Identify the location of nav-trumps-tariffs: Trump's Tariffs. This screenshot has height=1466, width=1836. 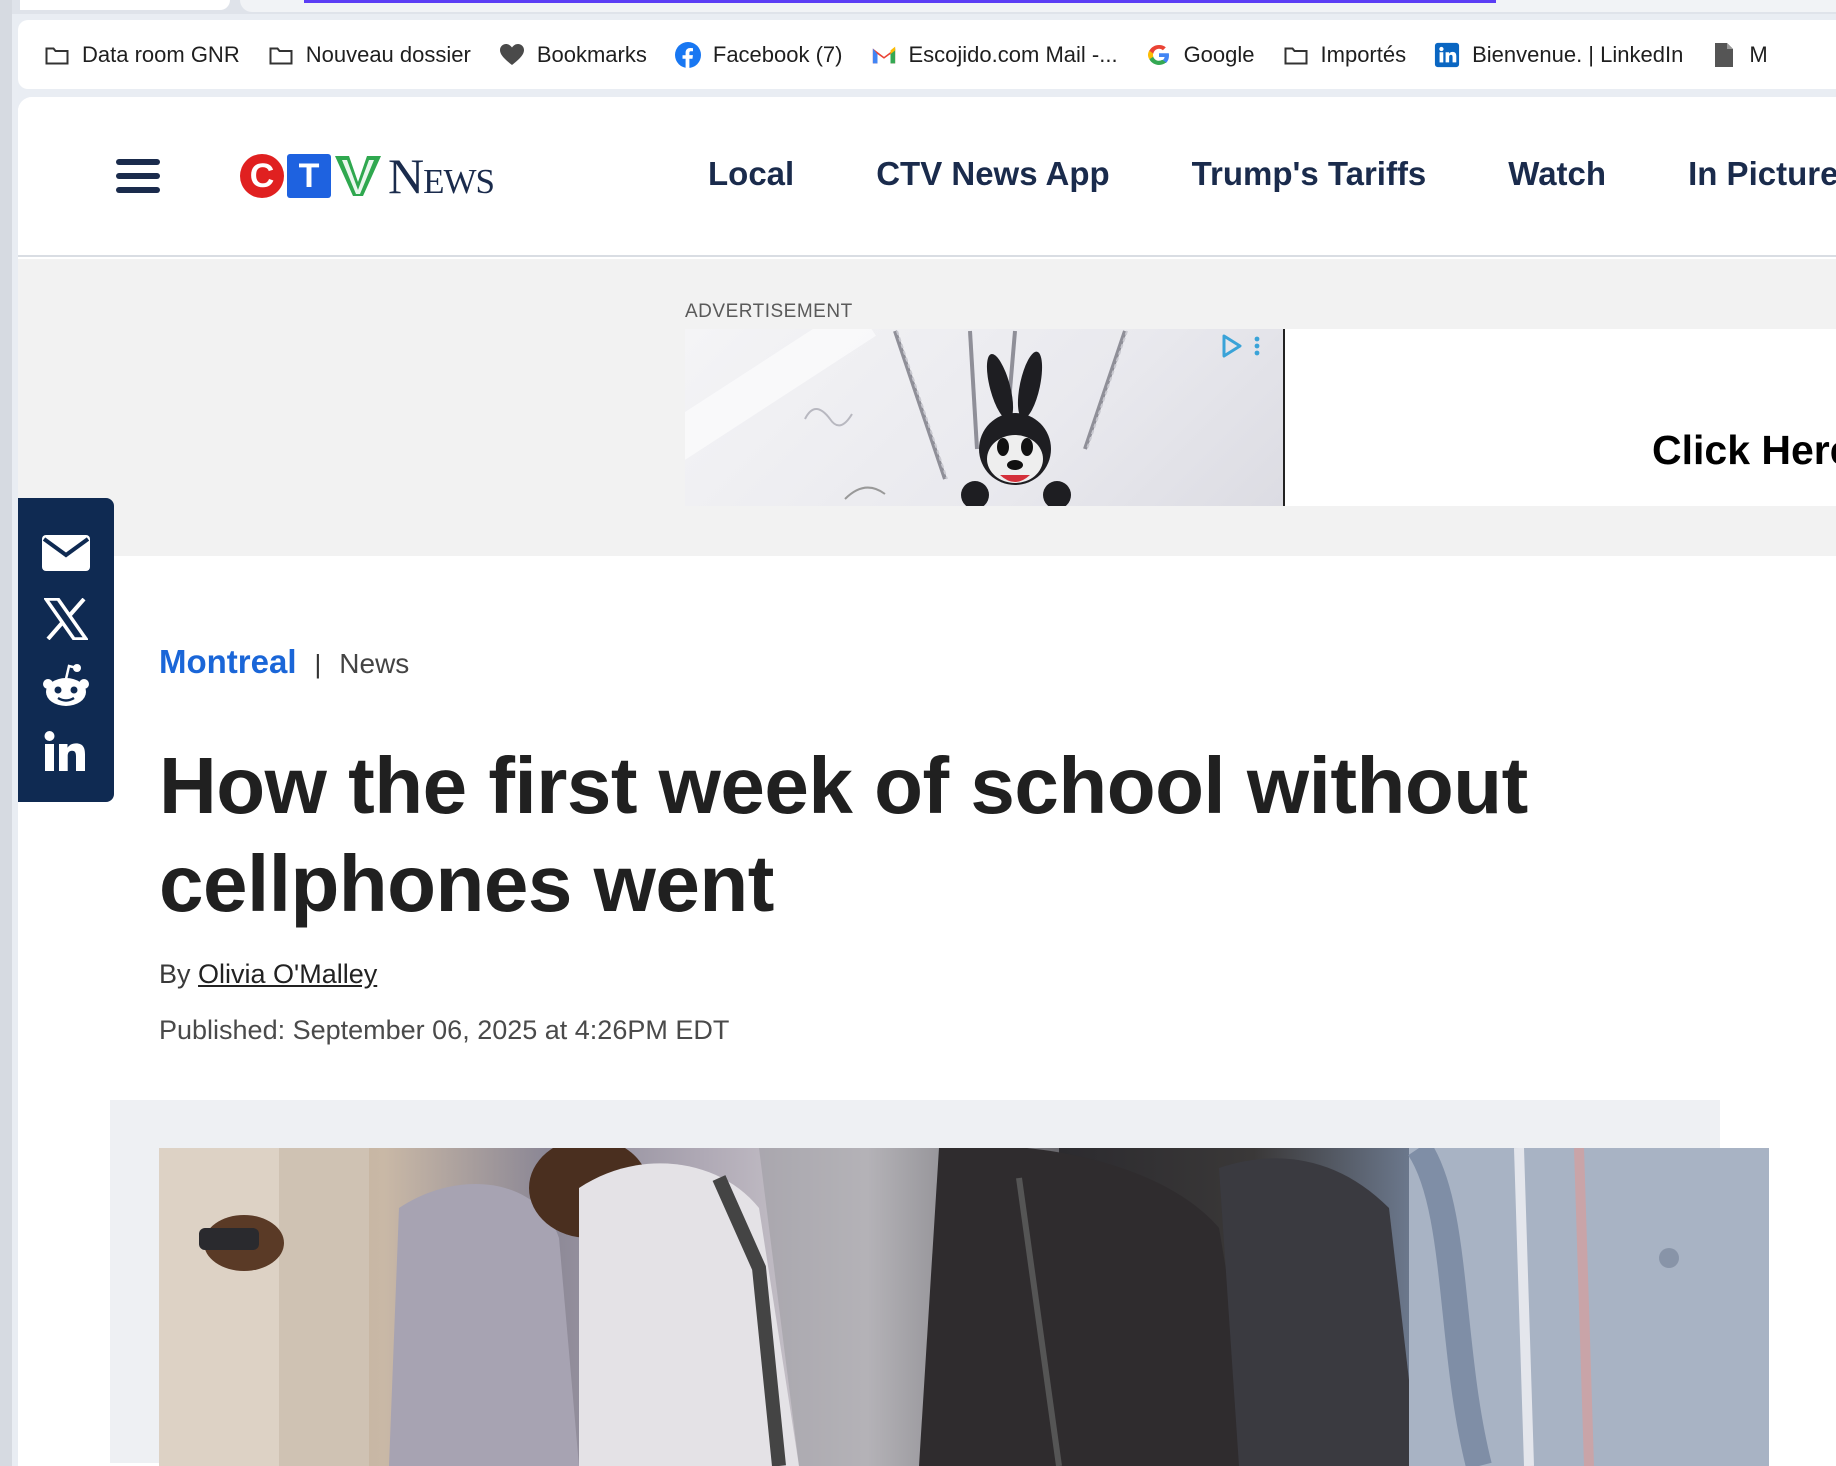
(1309, 174).